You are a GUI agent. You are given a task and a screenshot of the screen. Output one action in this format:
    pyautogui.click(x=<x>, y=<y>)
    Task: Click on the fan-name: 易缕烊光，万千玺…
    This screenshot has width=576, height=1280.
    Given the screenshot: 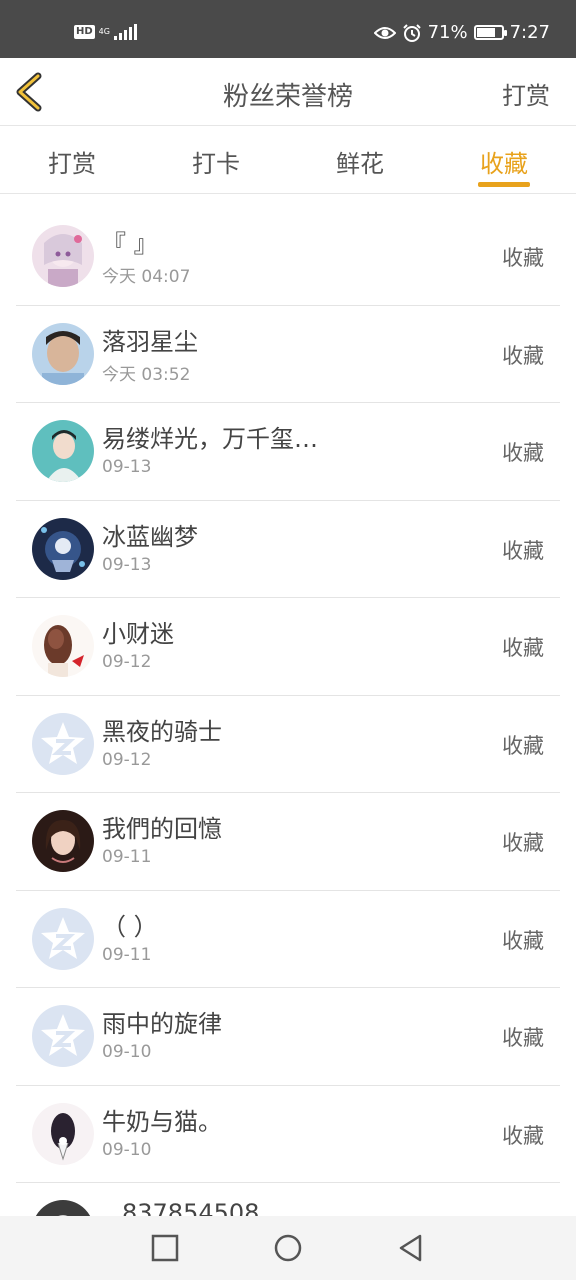 What is the action you would take?
    pyautogui.click(x=210, y=439)
    